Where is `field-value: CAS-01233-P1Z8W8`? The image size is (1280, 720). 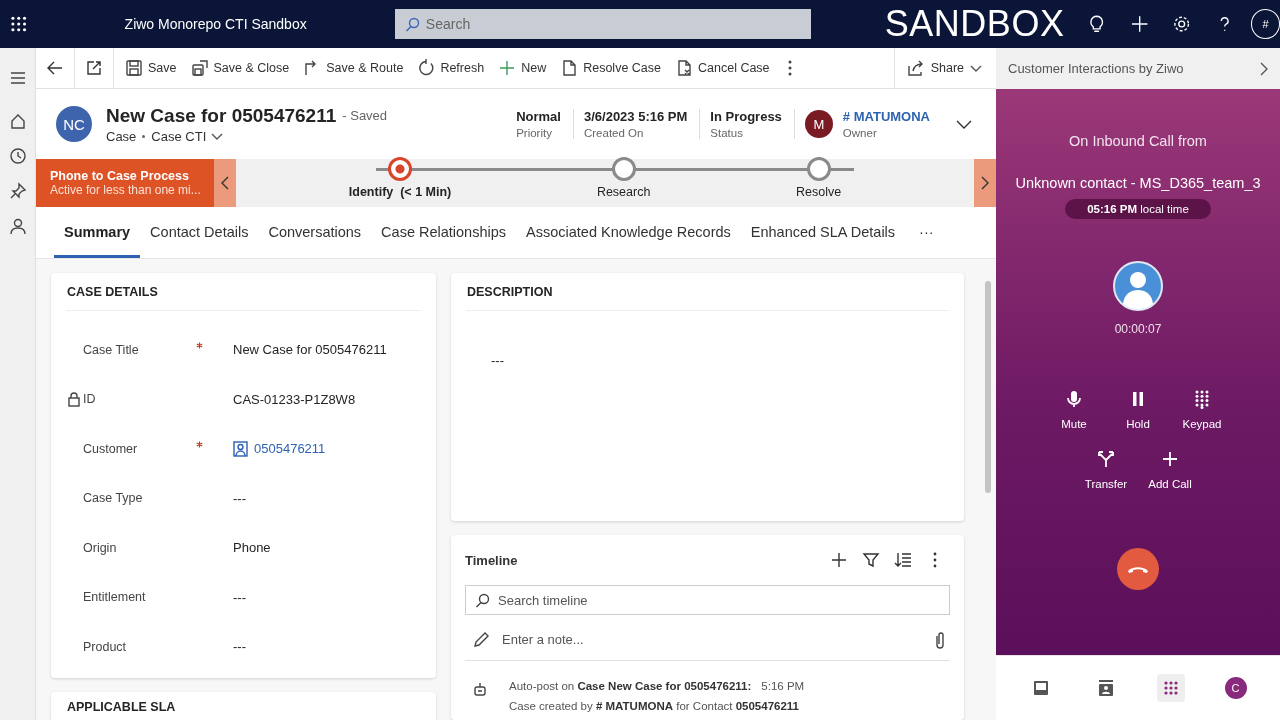 field-value: CAS-01233-P1Z8W8 is located at coordinates (294, 399).